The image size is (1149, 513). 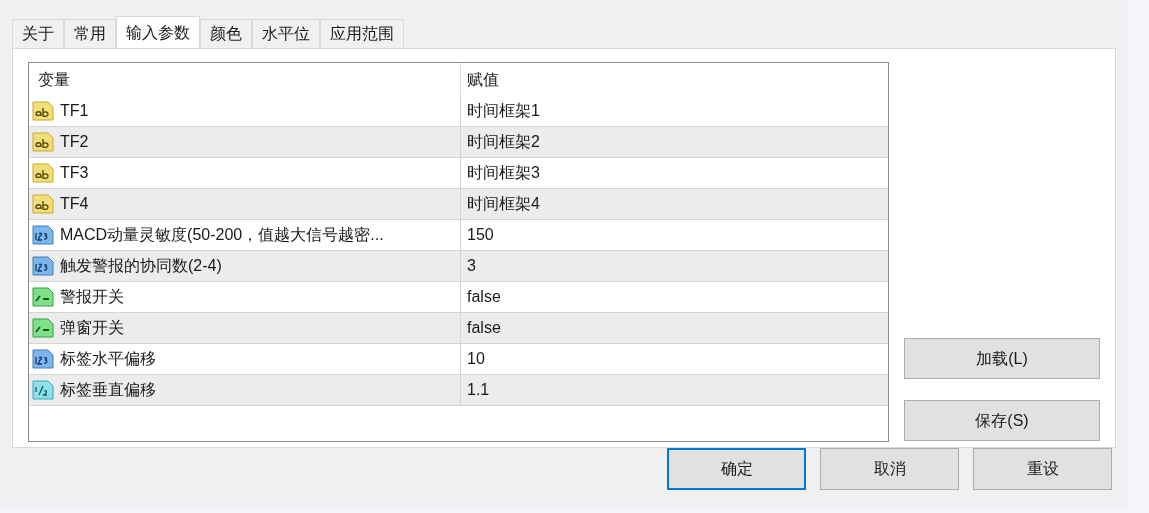 I want to click on variable-value: 10, so click(x=476, y=359).